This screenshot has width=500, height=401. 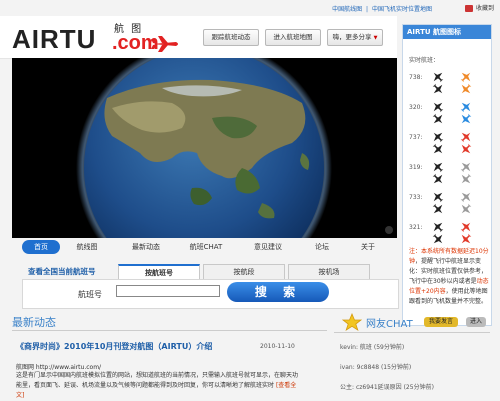 What do you see at coordinates (268, 247) in the screenshot?
I see `tab-feedback: 意见建议` at bounding box center [268, 247].